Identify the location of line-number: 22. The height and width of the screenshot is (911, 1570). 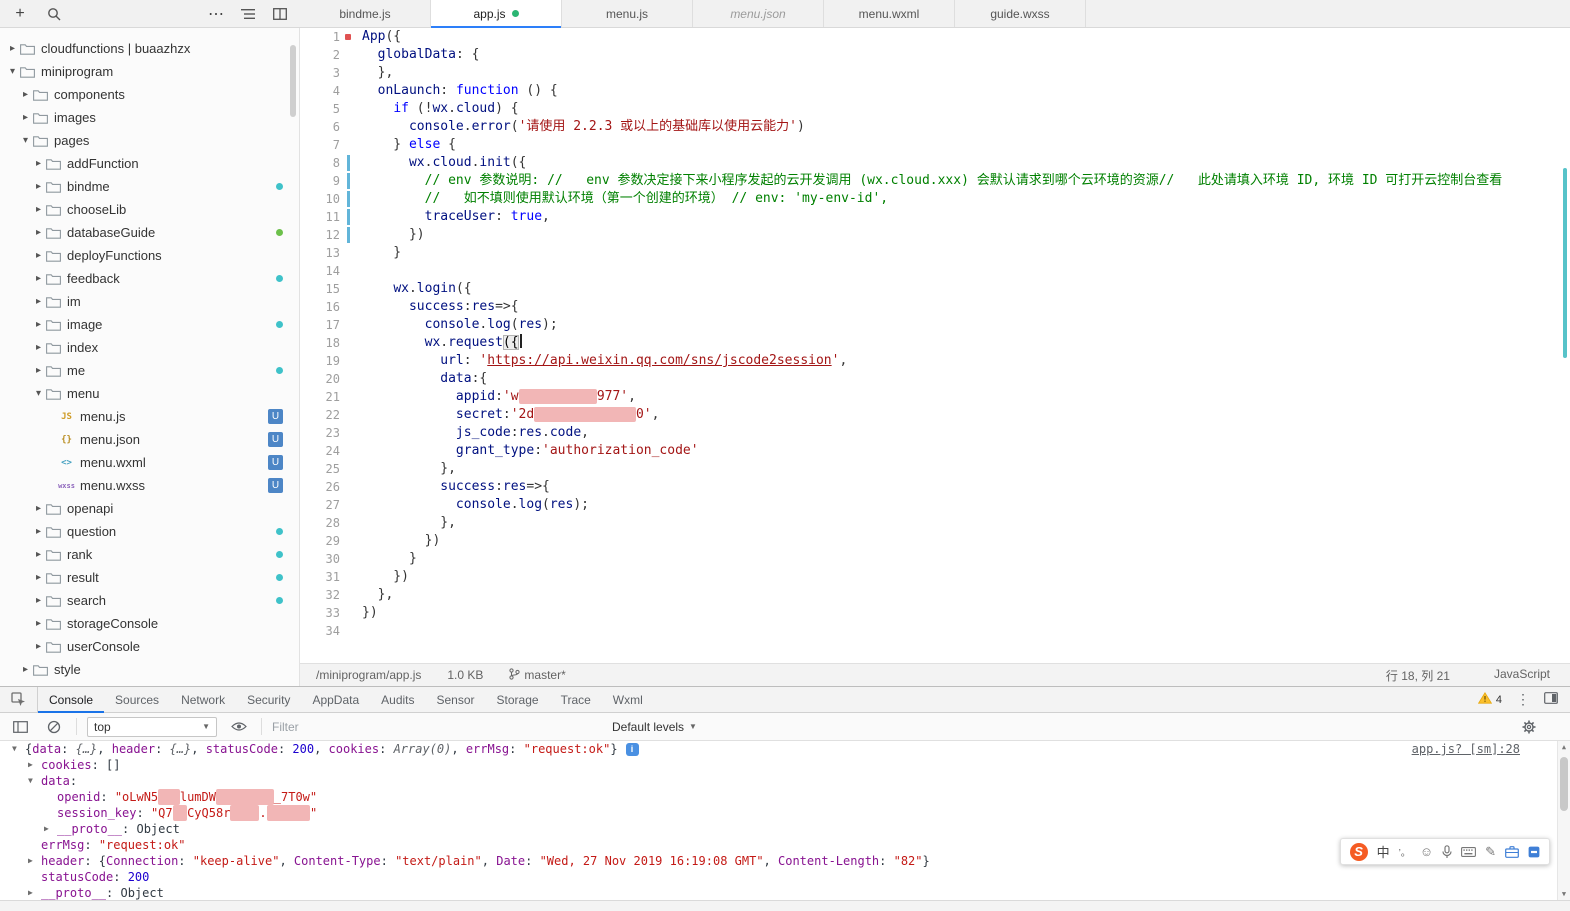
(328, 415).